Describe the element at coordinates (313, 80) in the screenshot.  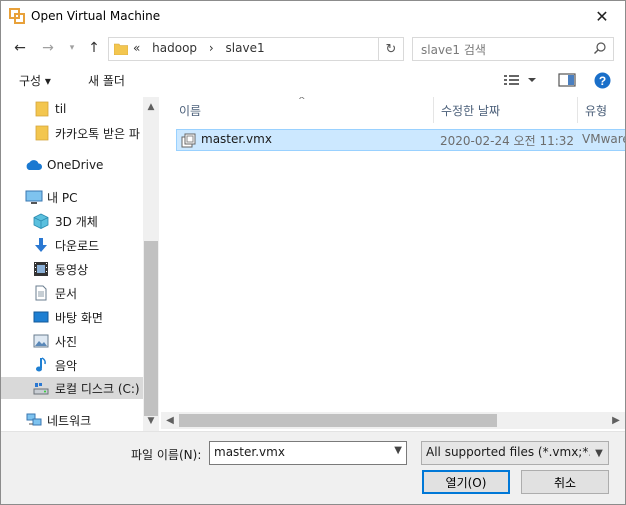
I see `command-toolbar: 구성 ▾ 새 폴더 ?` at that location.